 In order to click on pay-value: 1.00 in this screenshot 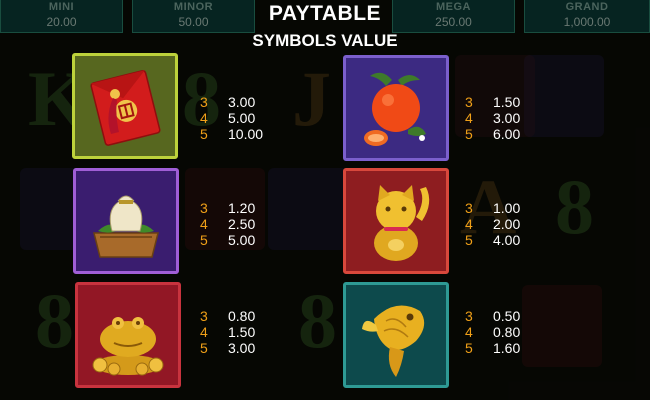, I will do `click(507, 208)`.